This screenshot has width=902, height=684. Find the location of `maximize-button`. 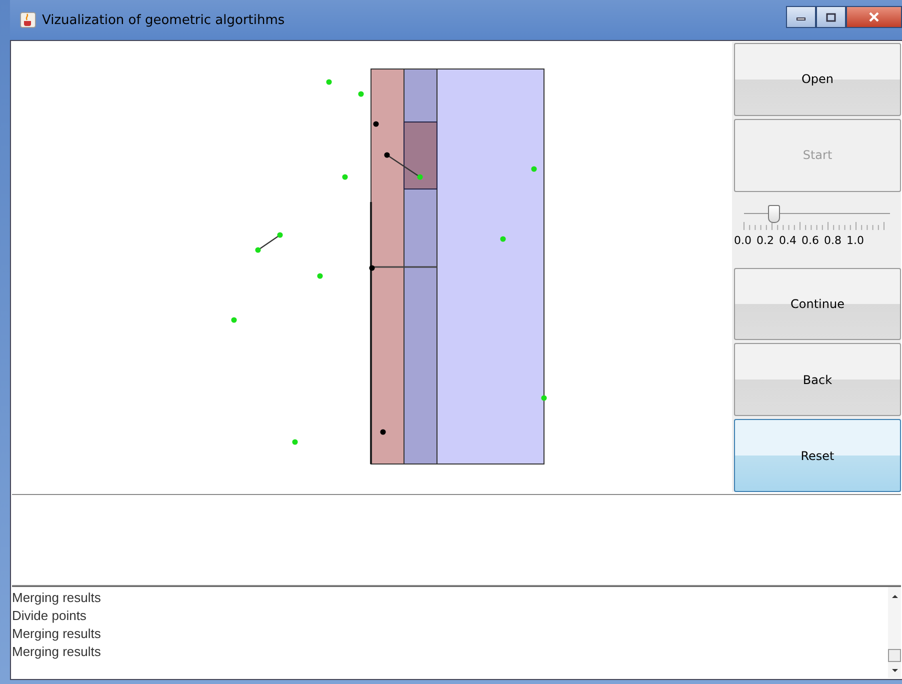

maximize-button is located at coordinates (831, 17).